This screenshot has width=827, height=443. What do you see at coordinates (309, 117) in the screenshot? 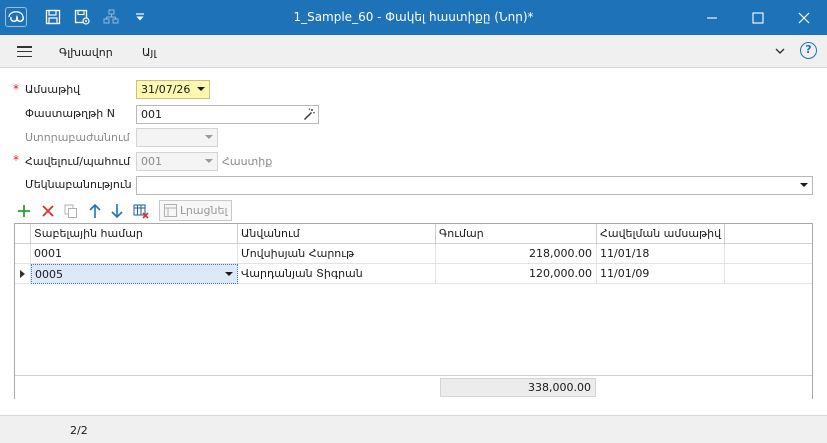
I see `magic-wand-icon` at bounding box center [309, 117].